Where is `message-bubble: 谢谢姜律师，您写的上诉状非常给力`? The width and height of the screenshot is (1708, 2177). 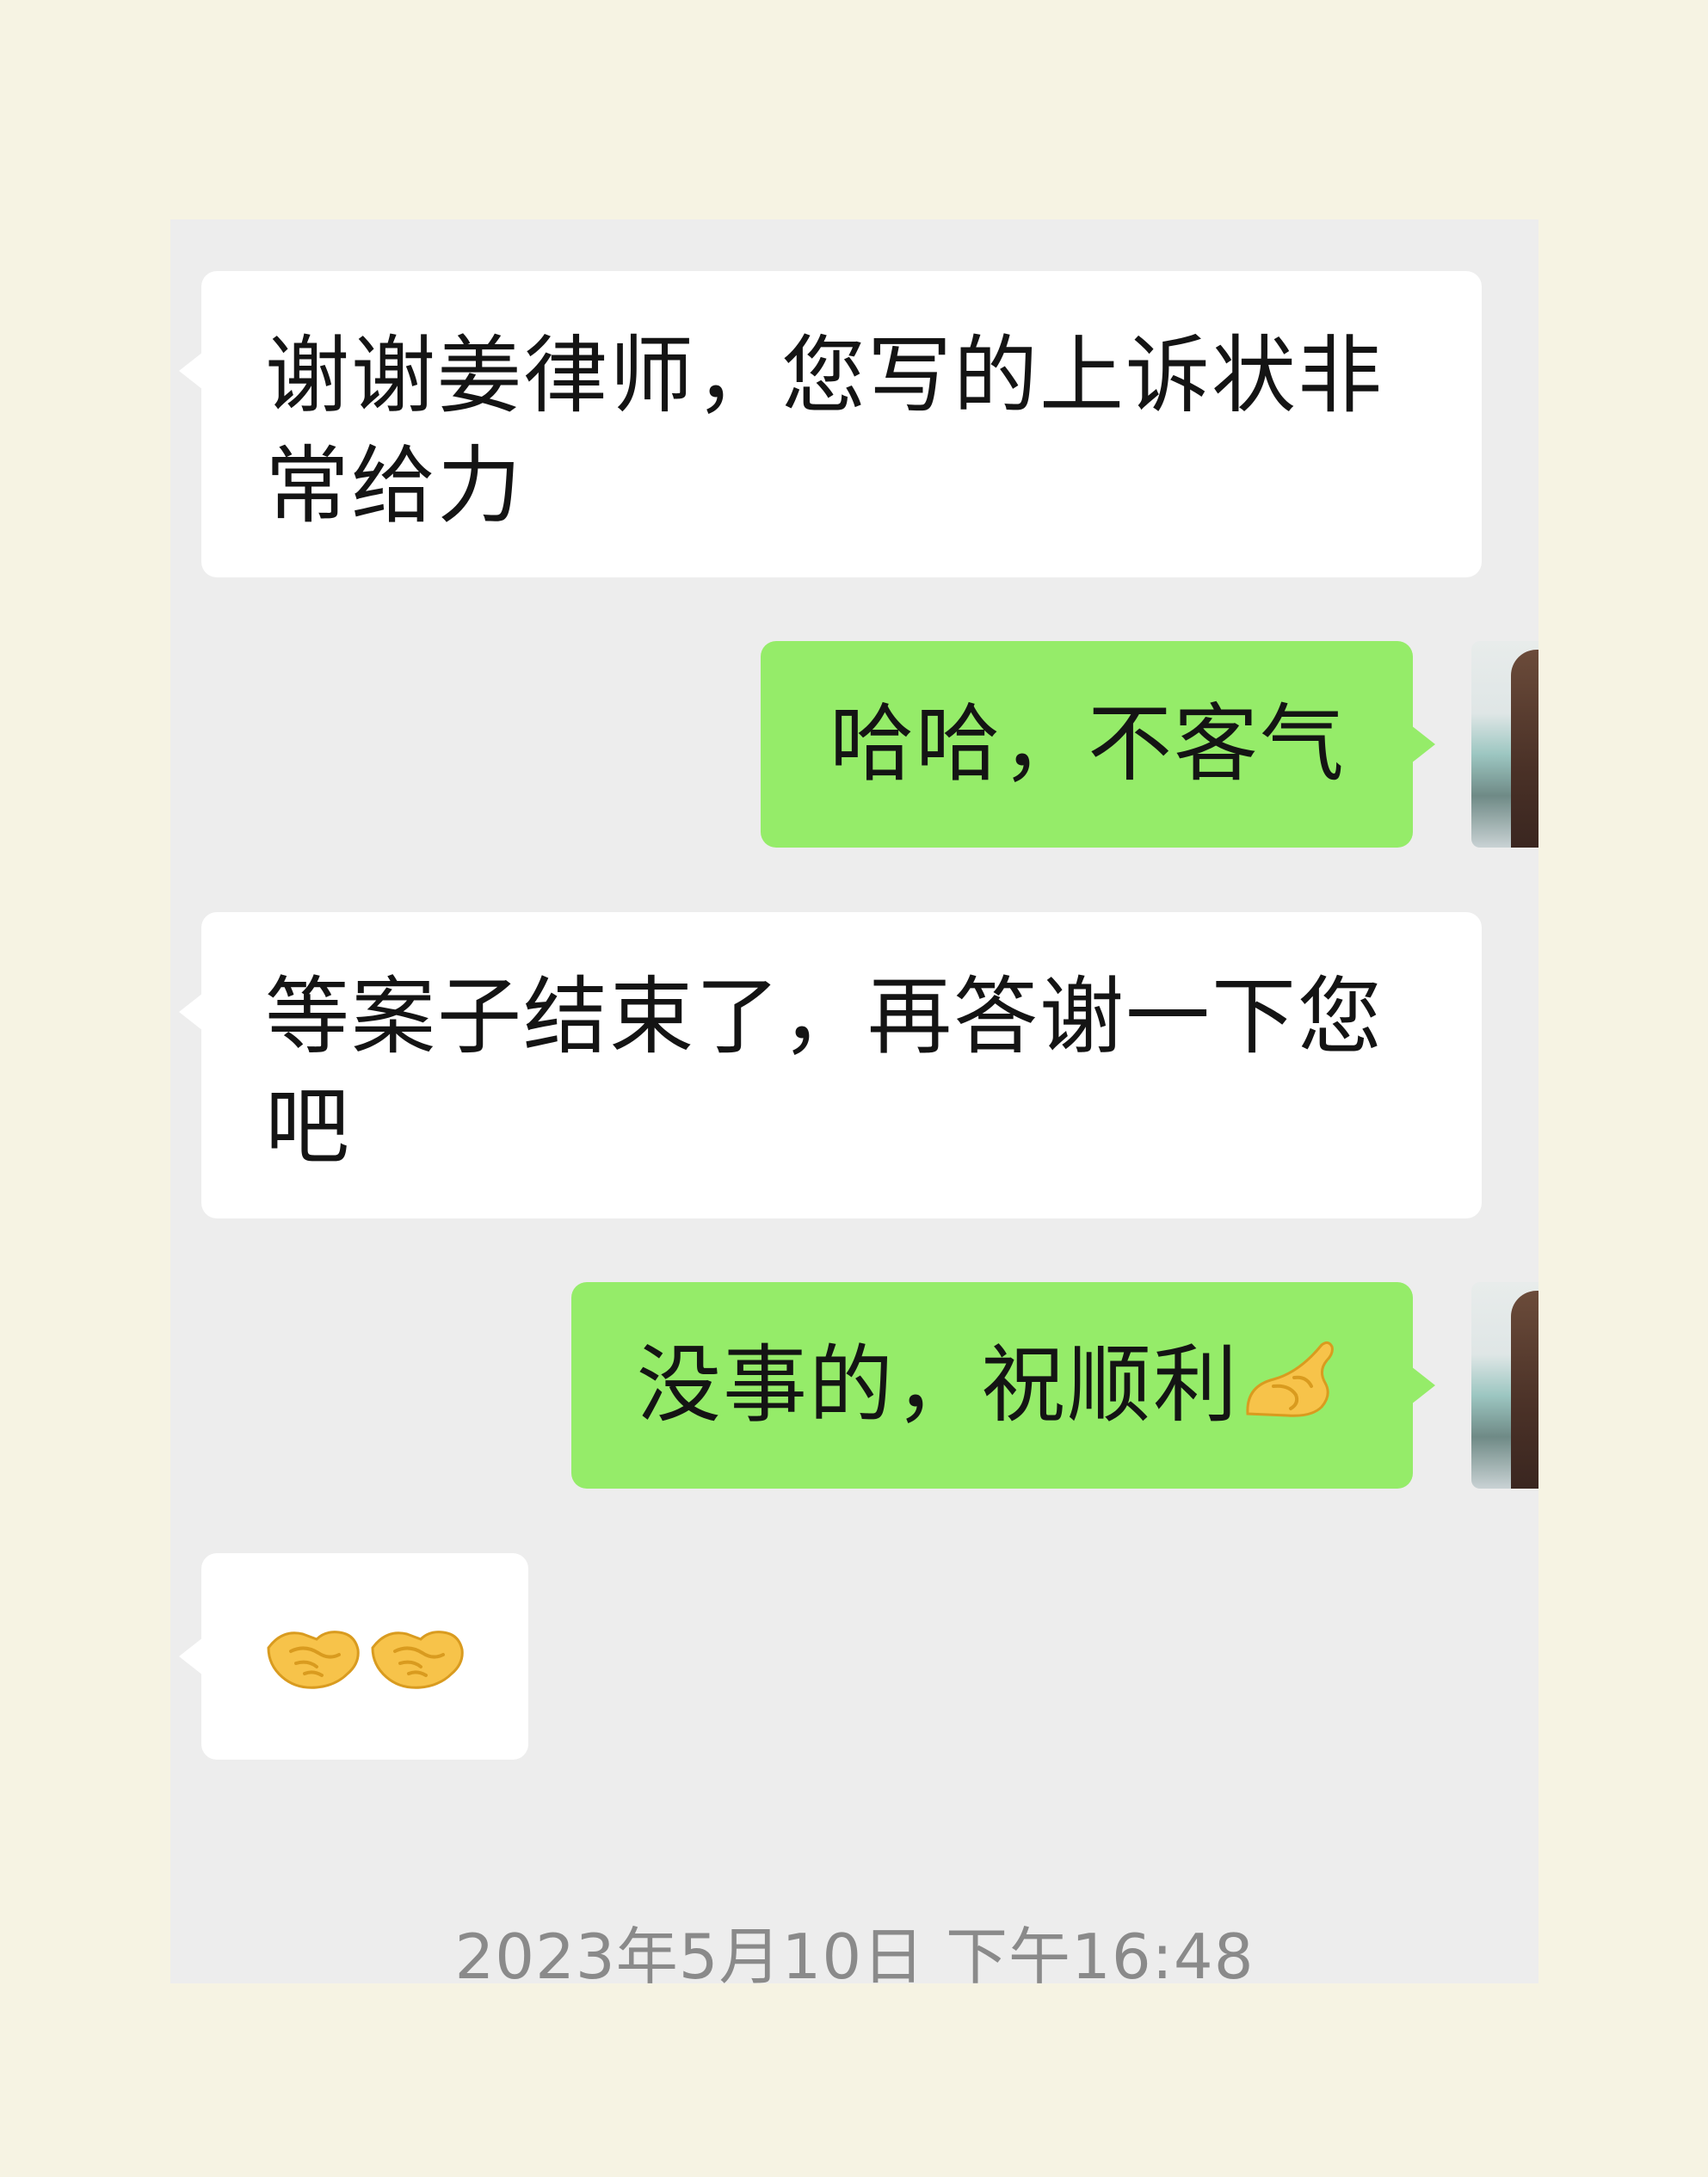 message-bubble: 谢谢姜律师，您写的上诉状非常给力 is located at coordinates (842, 424).